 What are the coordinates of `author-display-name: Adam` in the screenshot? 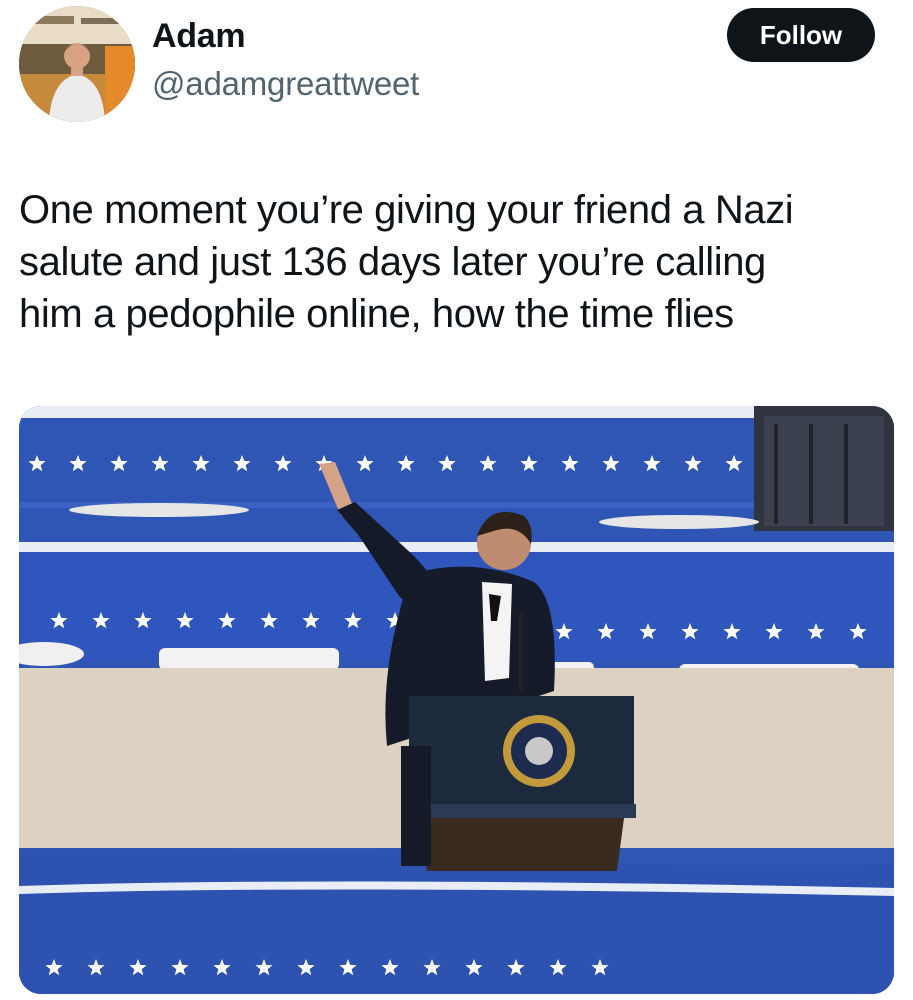 It's located at (199, 36).